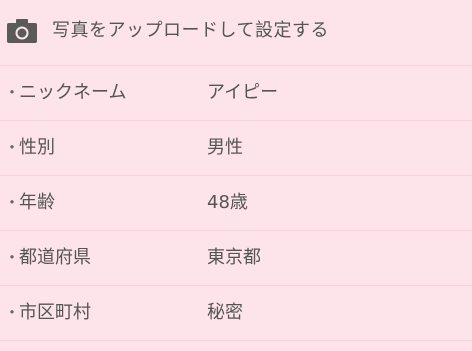  What do you see at coordinates (227, 202) in the screenshot?
I see `profile-value-age: 48歳` at bounding box center [227, 202].